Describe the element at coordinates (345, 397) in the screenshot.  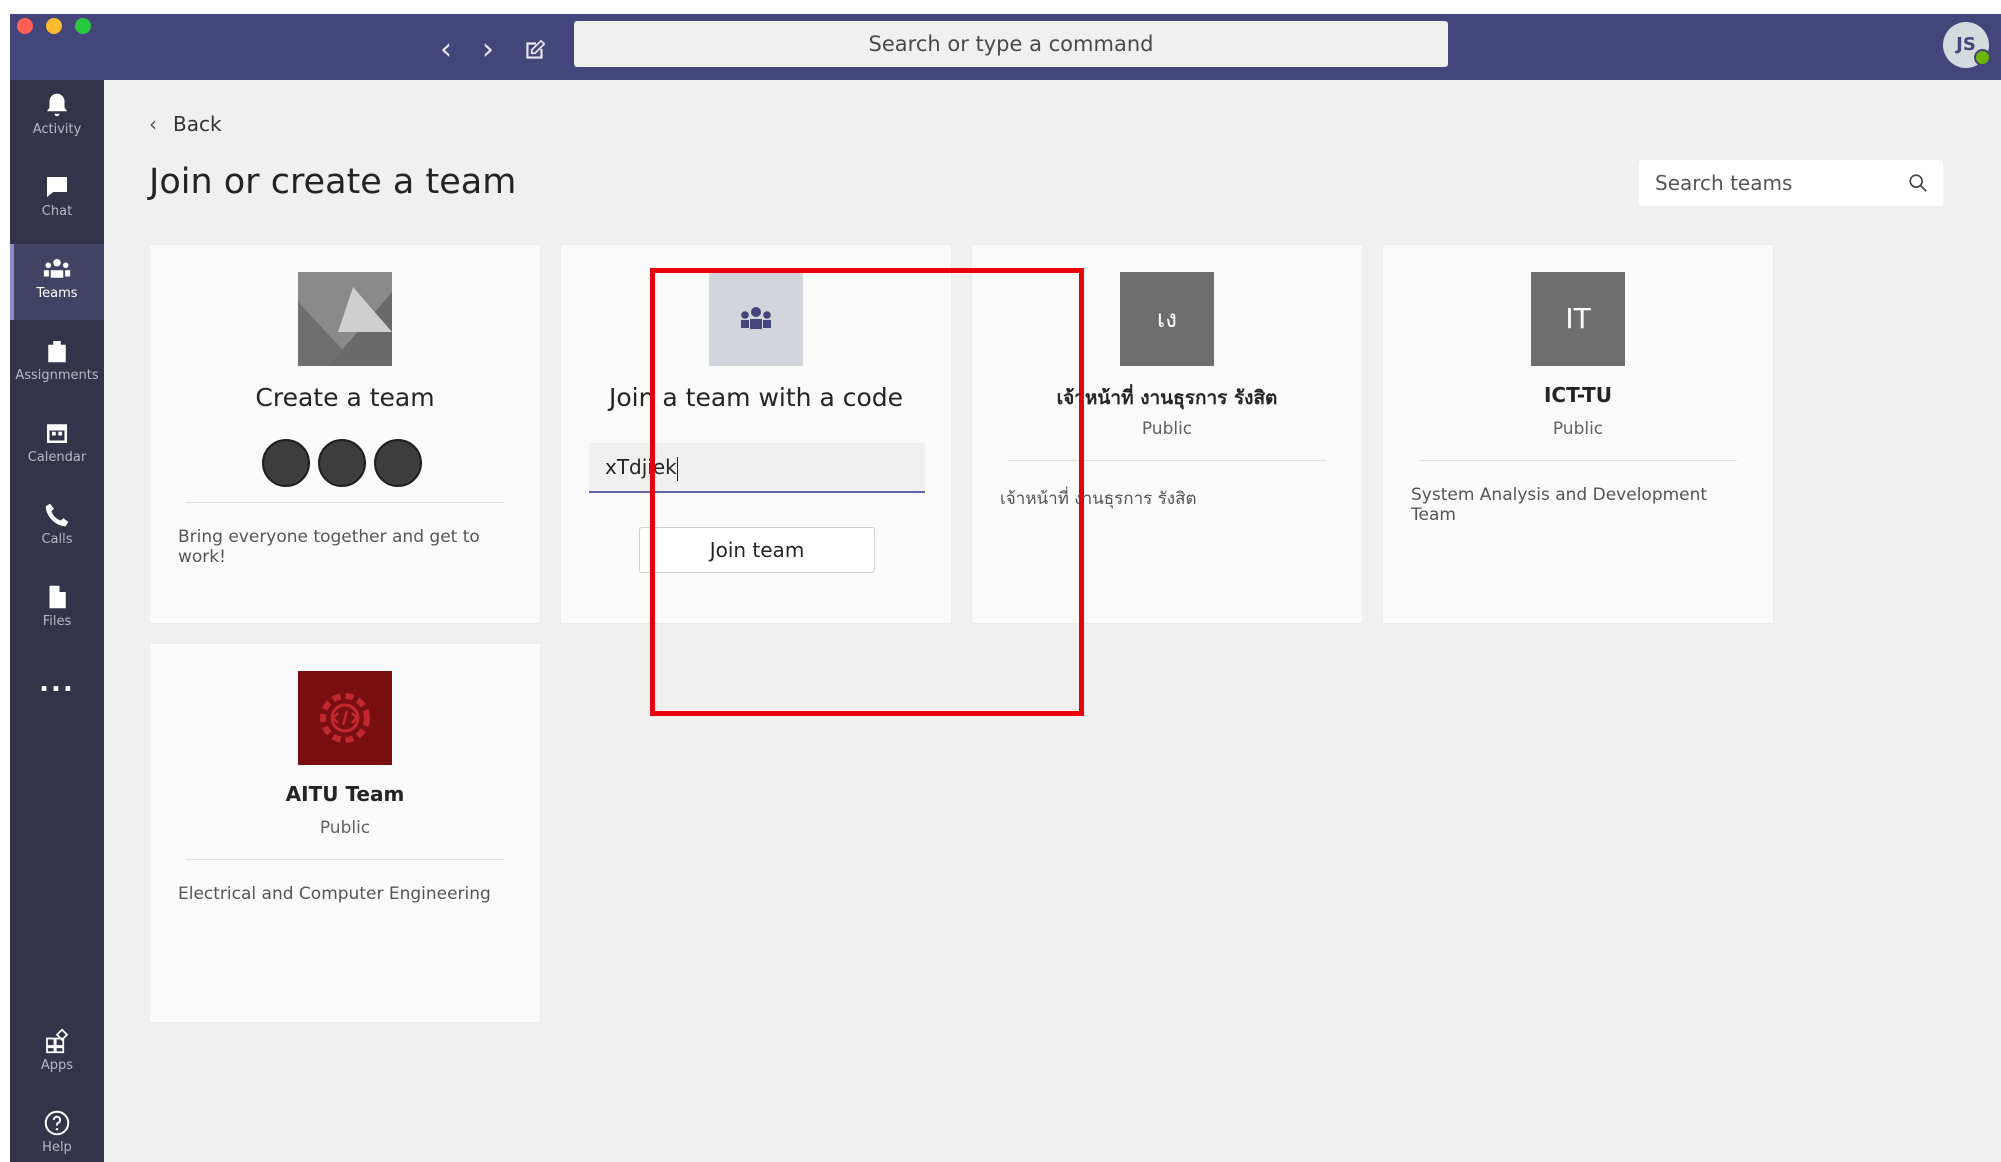
I see `create-team-title: Create a team` at that location.